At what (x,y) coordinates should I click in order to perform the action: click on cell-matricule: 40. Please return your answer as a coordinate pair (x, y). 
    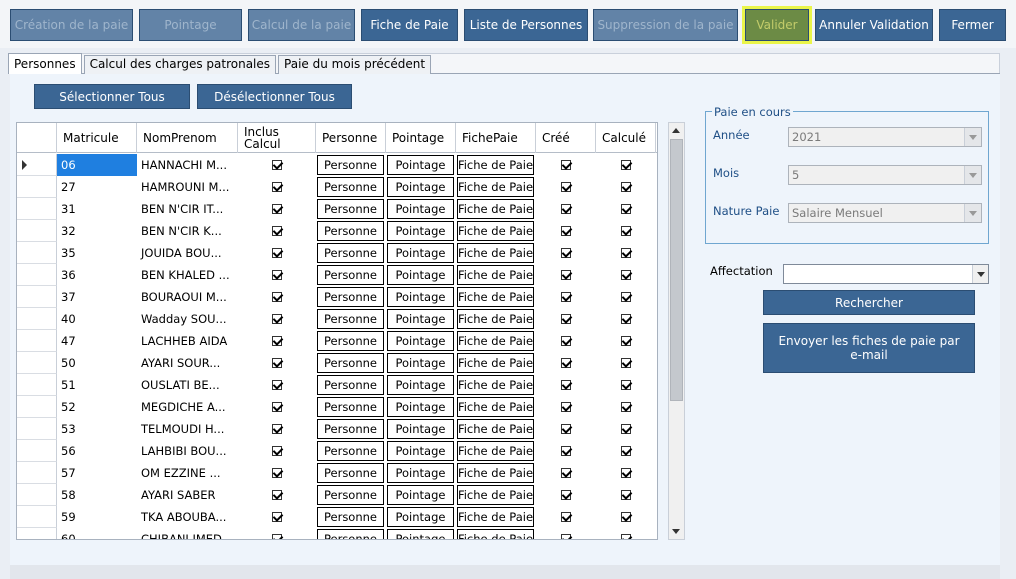
    Looking at the image, I should click on (97, 319).